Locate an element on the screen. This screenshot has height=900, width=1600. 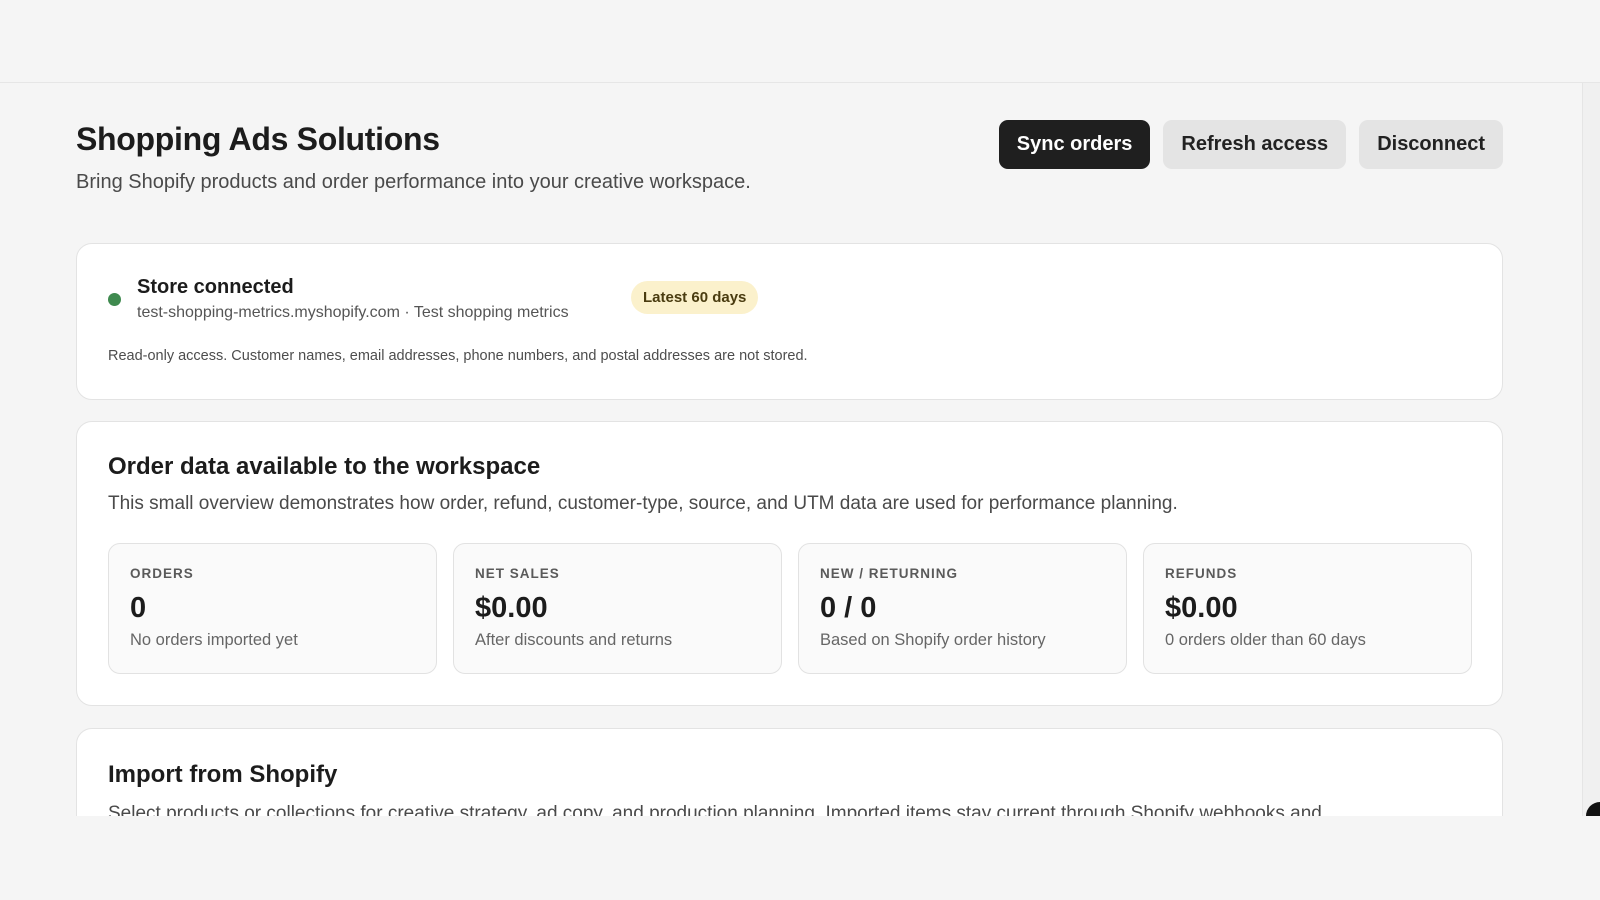
connected-status-dot-icon is located at coordinates (114, 299).